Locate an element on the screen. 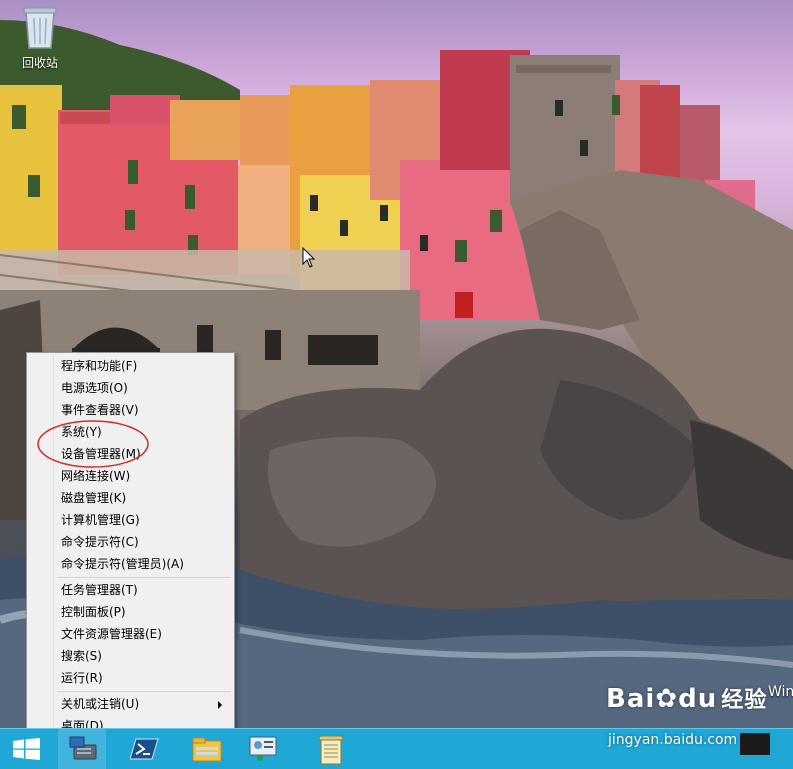  watermark-brand-bai: Bai is located at coordinates (631, 699).